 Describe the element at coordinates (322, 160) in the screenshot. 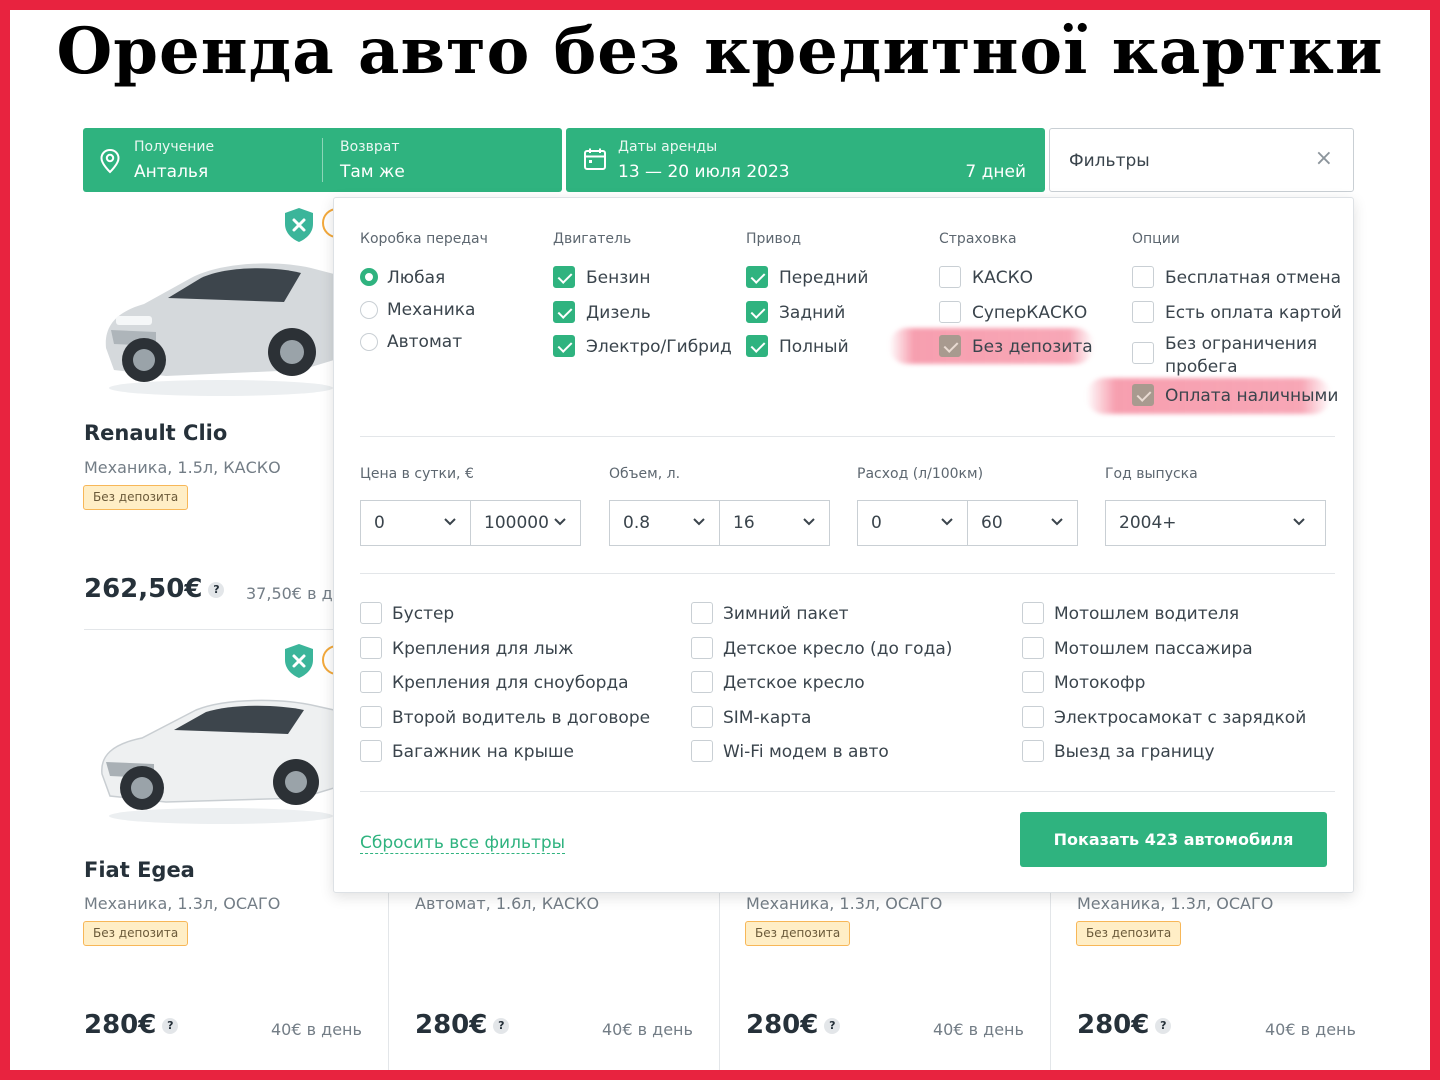

I see `location-field: Получение Анталья Возврат Там же` at that location.